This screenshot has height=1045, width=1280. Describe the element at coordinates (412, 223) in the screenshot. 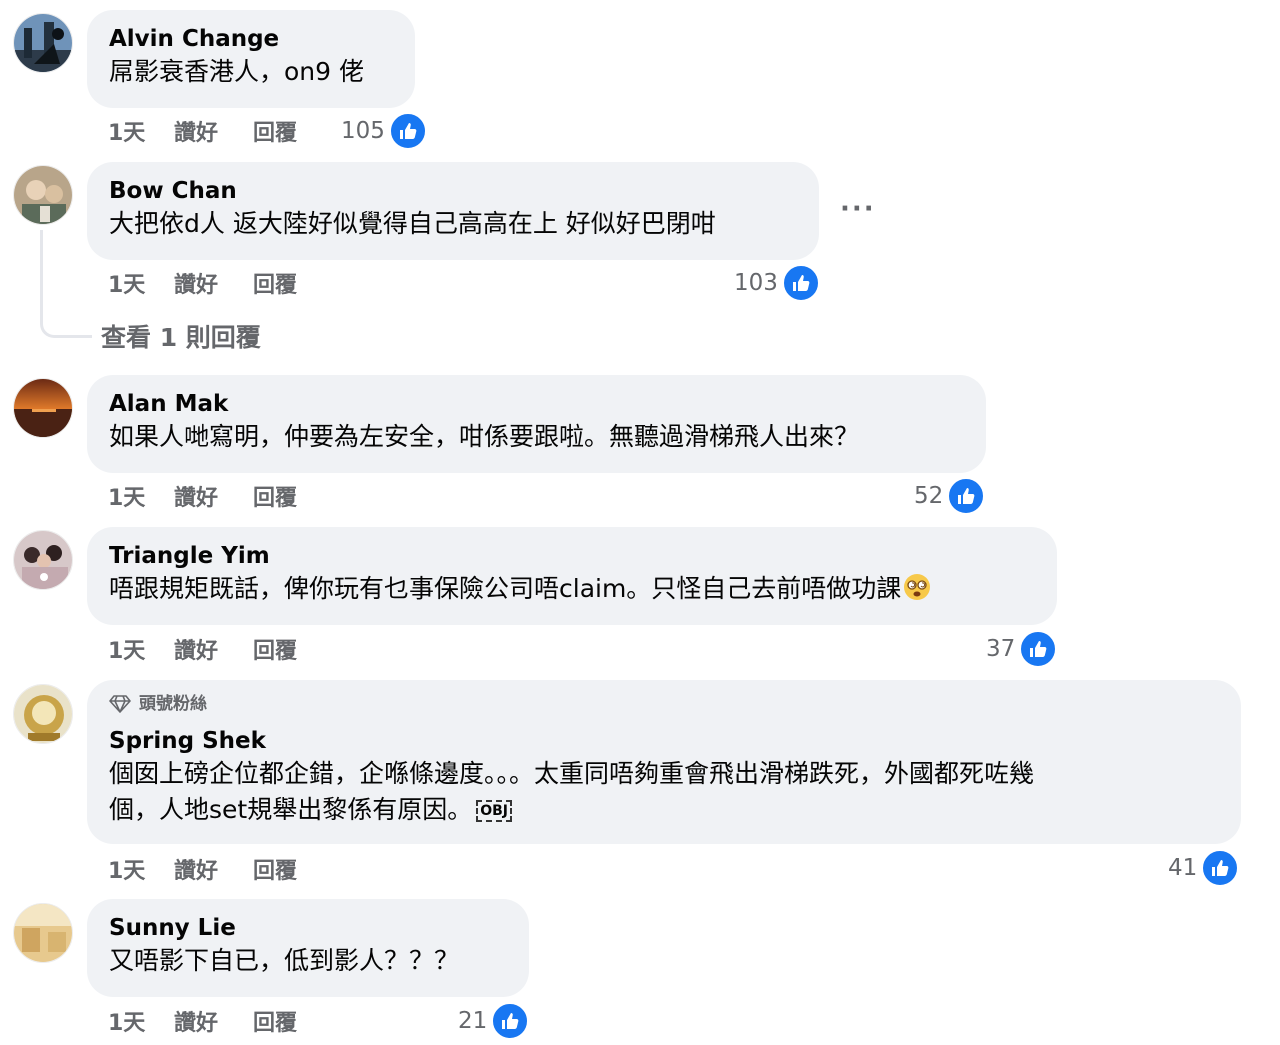

I see `comment-text: 大把依d人 返大陸好似覺得自己高高在上 好似好巴閉咁` at that location.